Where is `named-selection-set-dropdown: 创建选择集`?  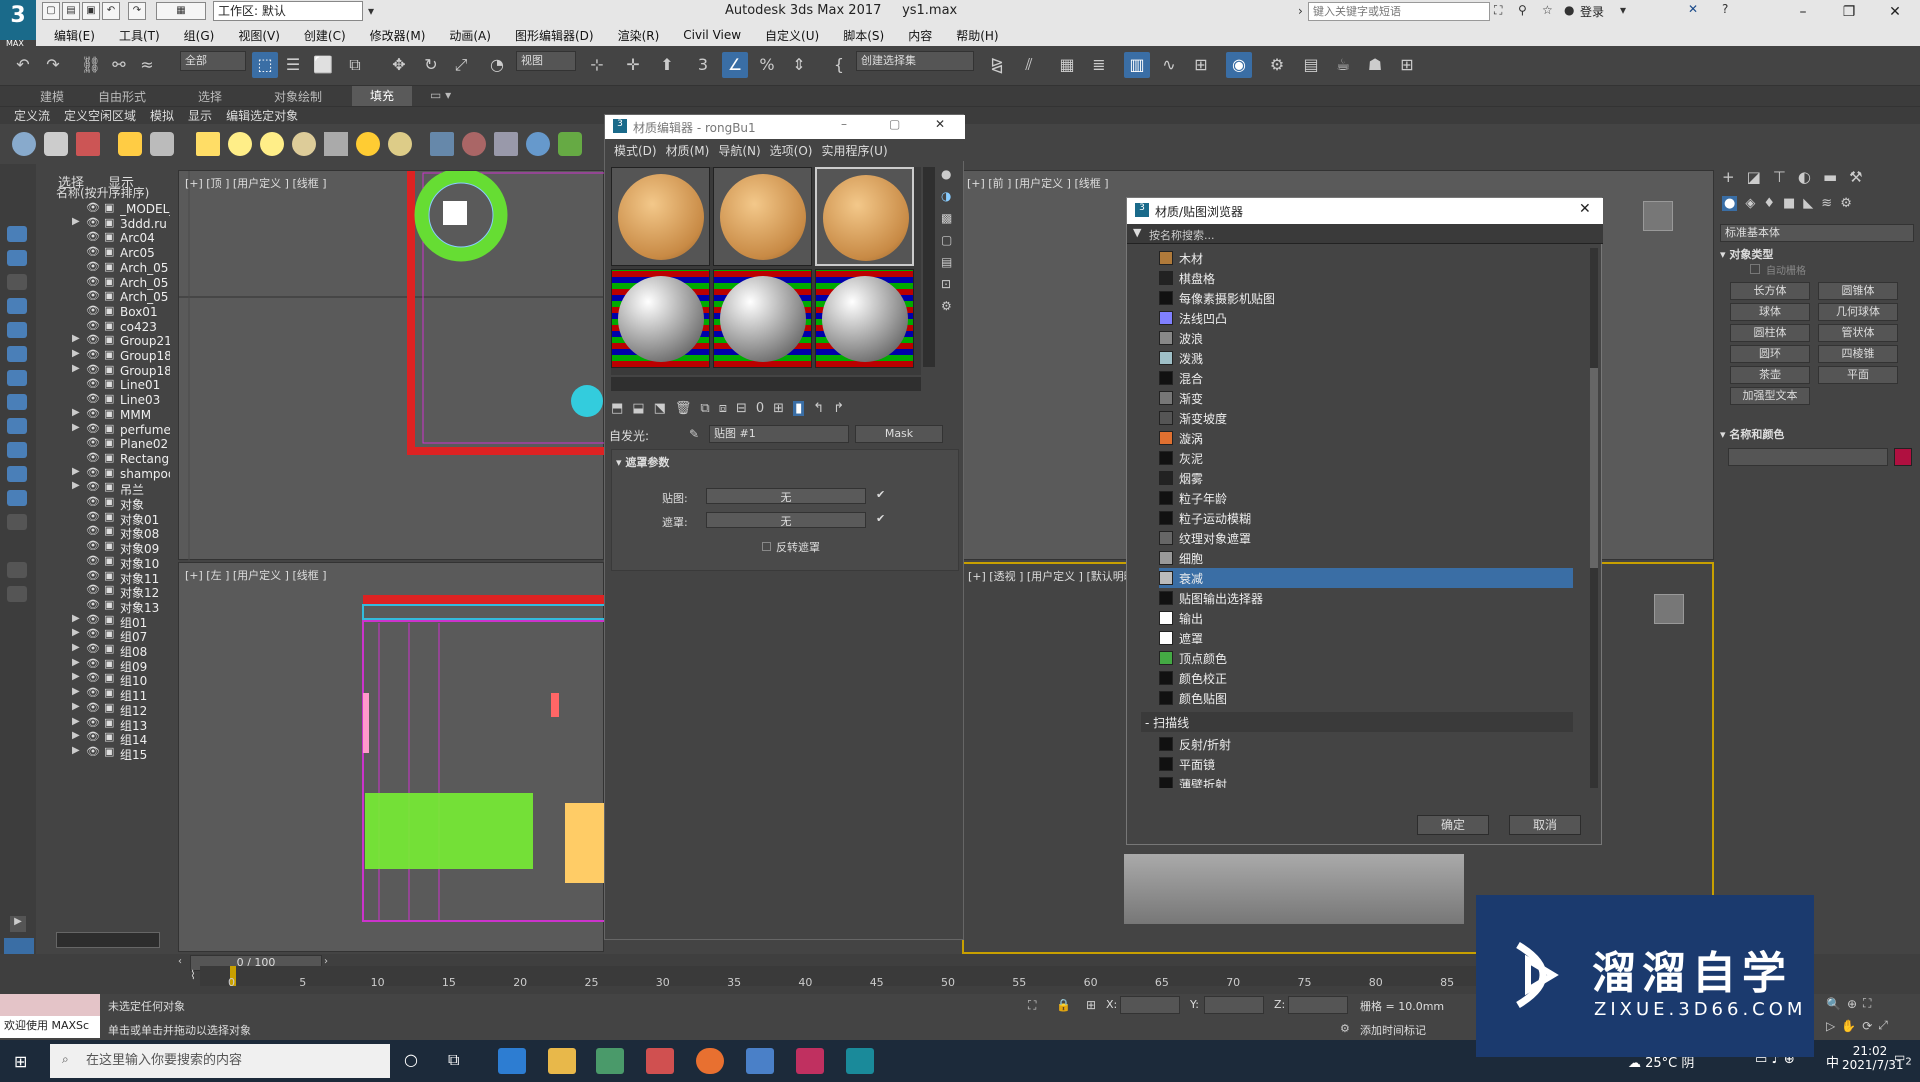 named-selection-set-dropdown: 创建选择集 is located at coordinates (915, 61).